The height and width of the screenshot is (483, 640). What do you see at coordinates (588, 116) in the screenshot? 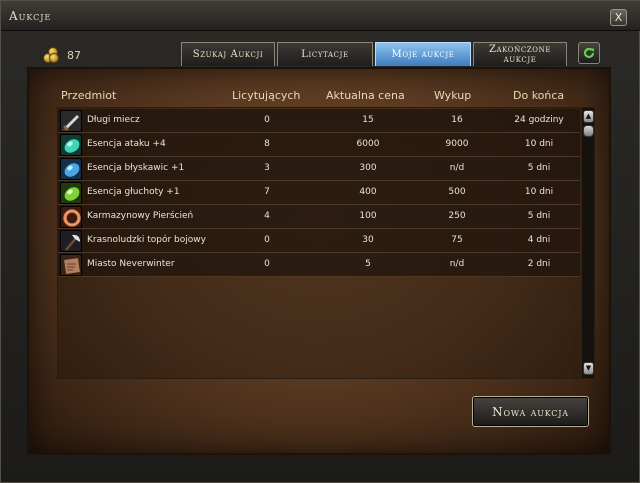
I see `scroll-up-button: ▲` at bounding box center [588, 116].